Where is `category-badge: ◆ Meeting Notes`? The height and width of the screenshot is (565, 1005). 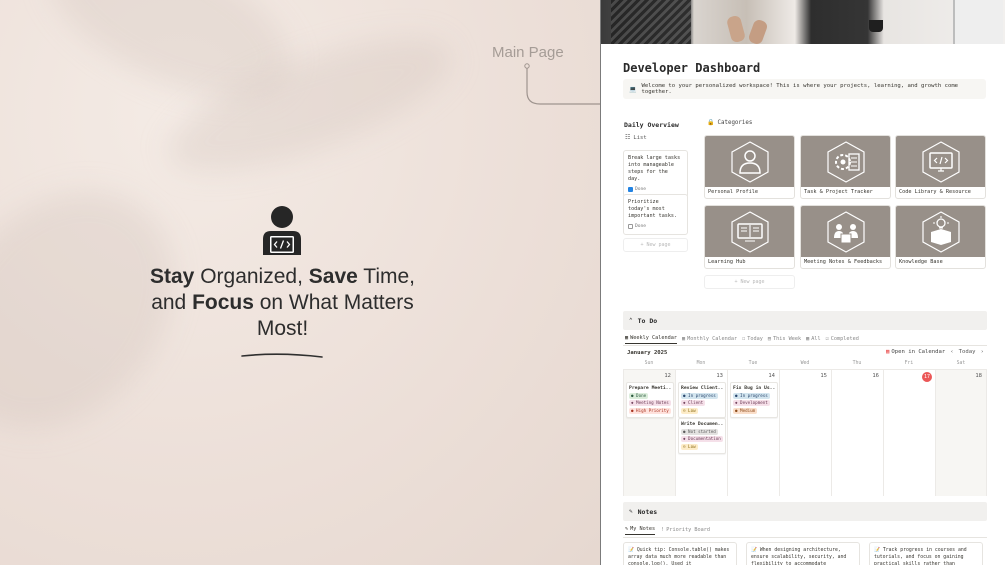 category-badge: ◆ Meeting Notes is located at coordinates (650, 403).